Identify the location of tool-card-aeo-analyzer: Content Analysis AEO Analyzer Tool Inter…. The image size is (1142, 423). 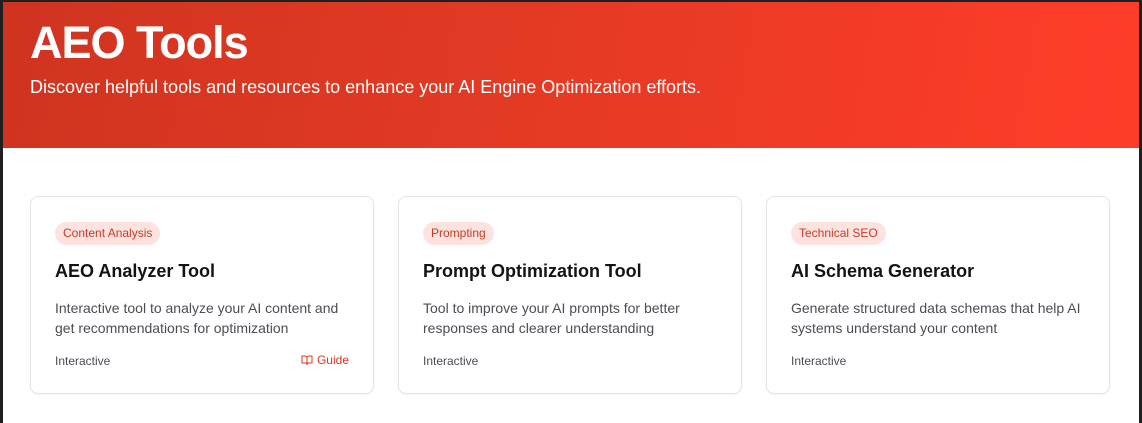
(202, 295).